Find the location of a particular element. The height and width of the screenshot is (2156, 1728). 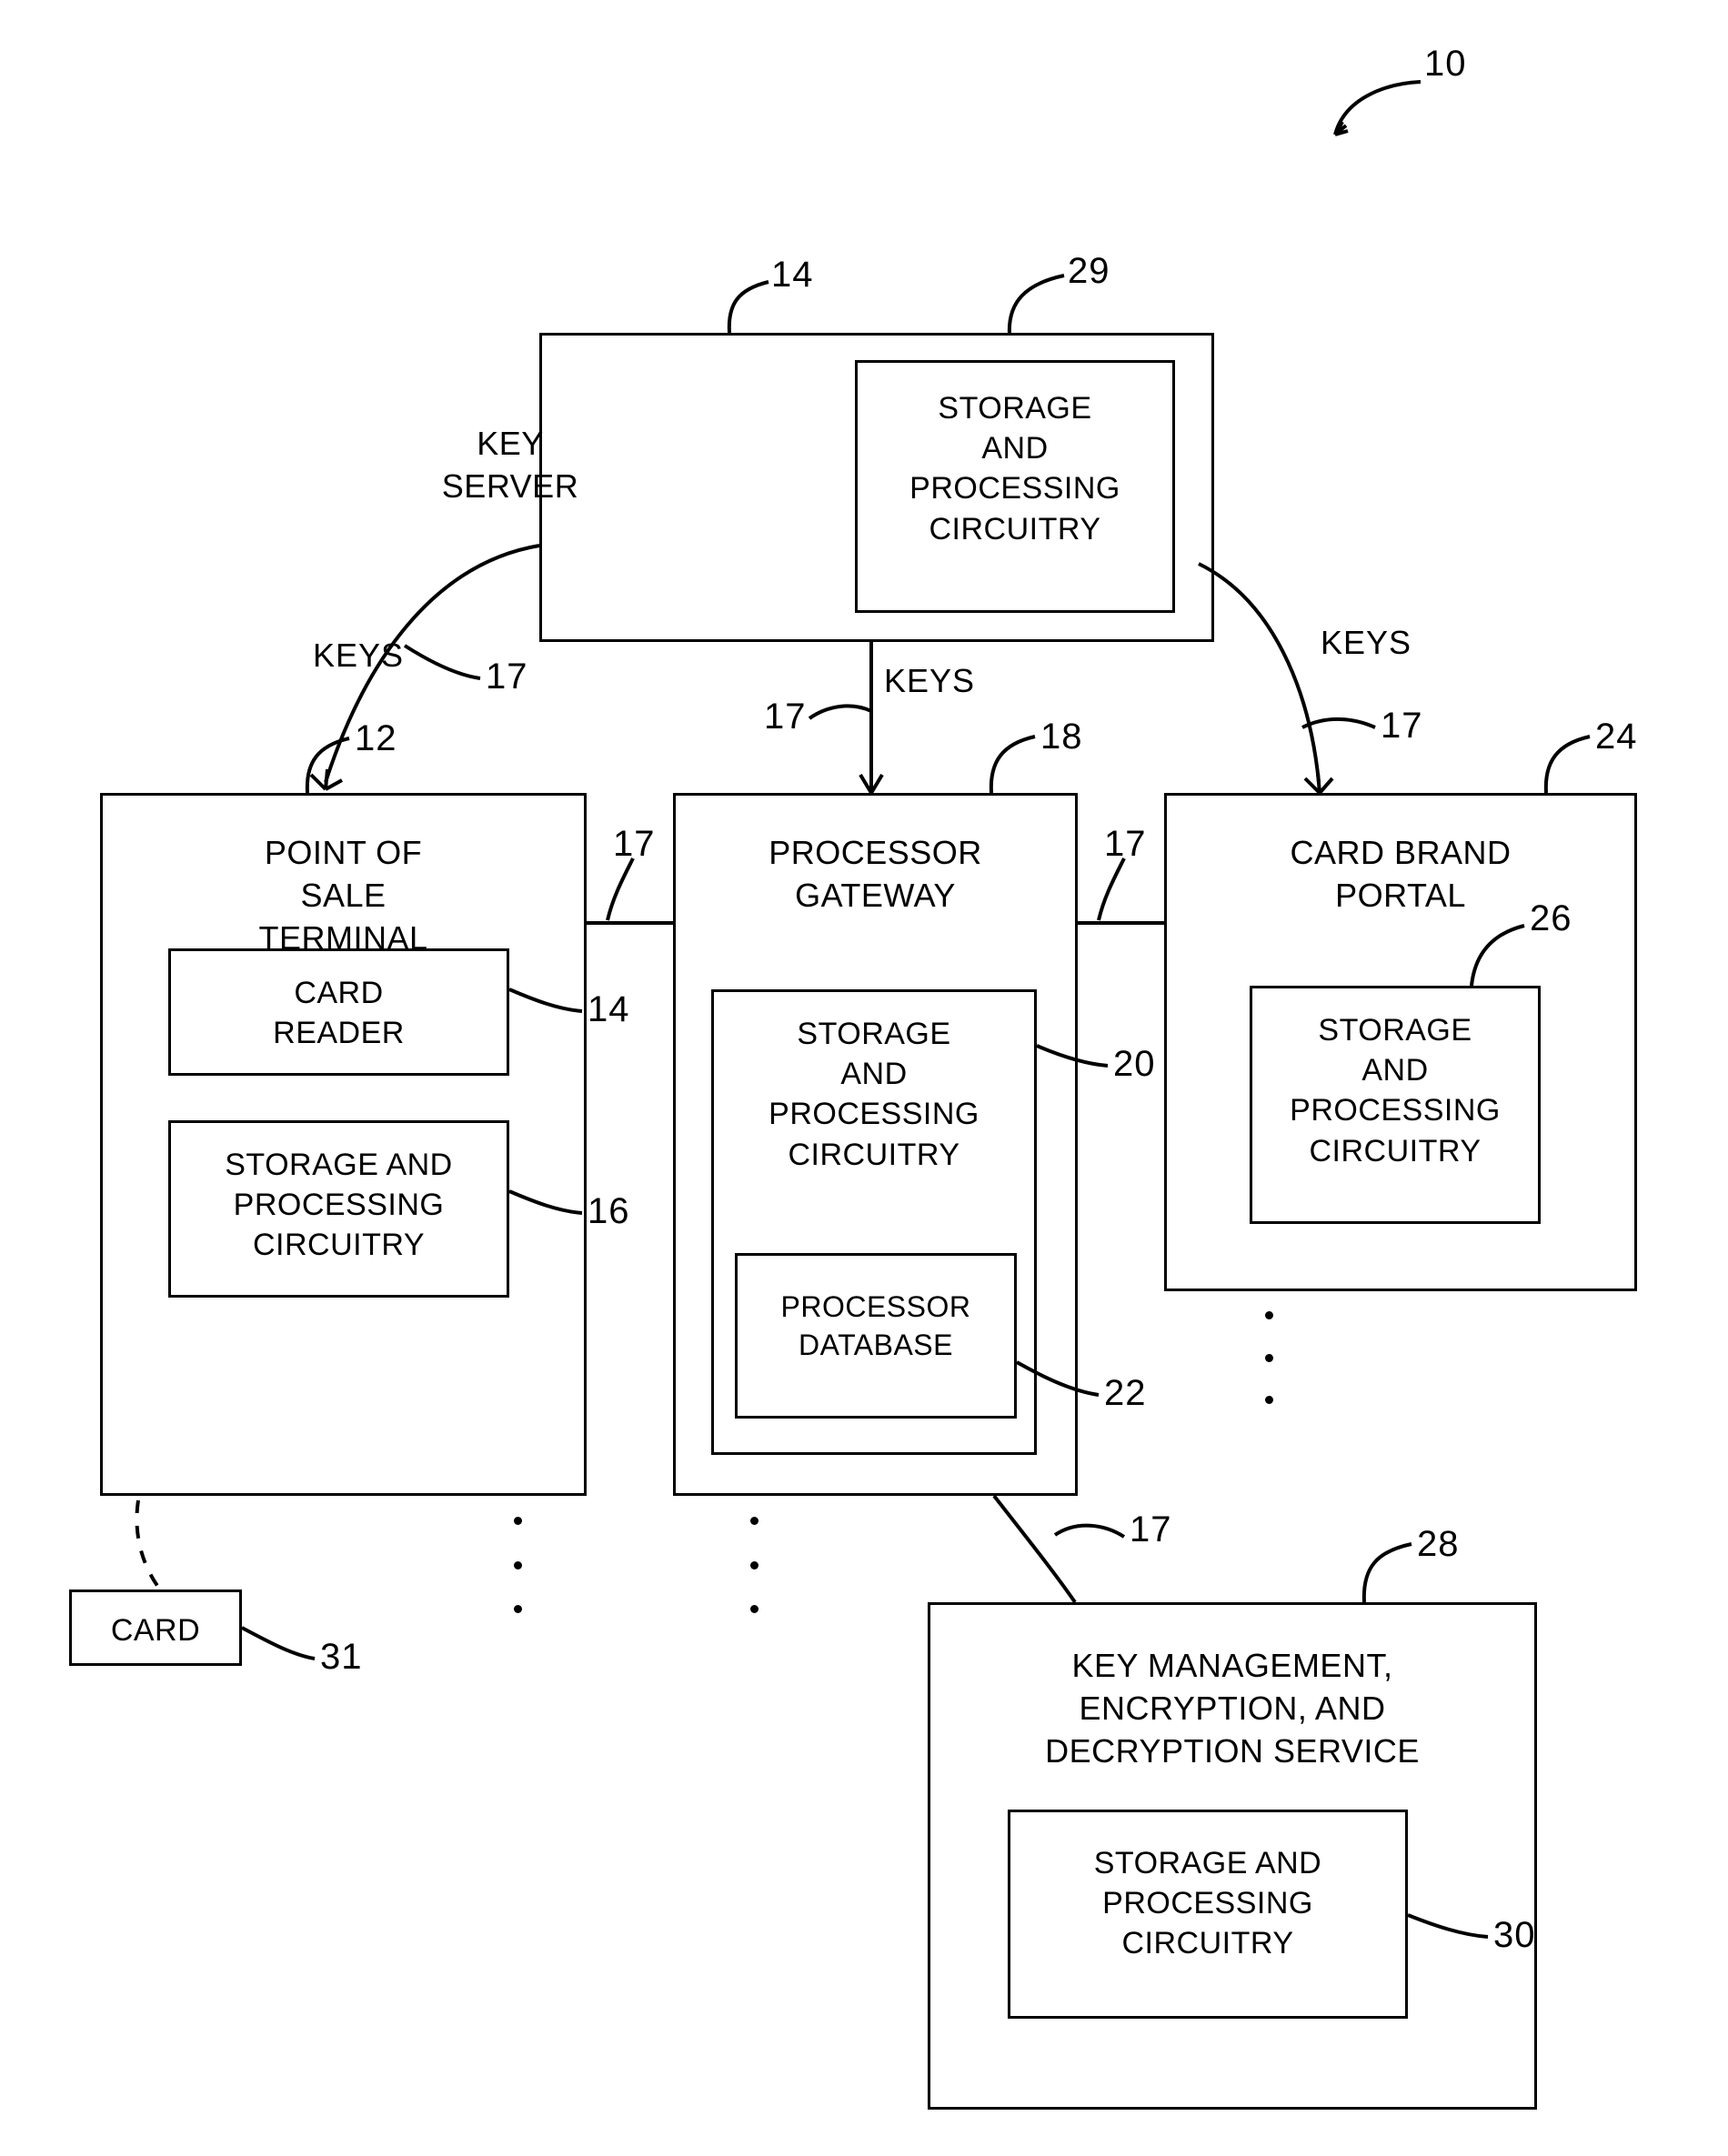

portal-storage-label: STORAGE AND PROCESSING CIRCUITRY is located at coordinates (1395, 1090).